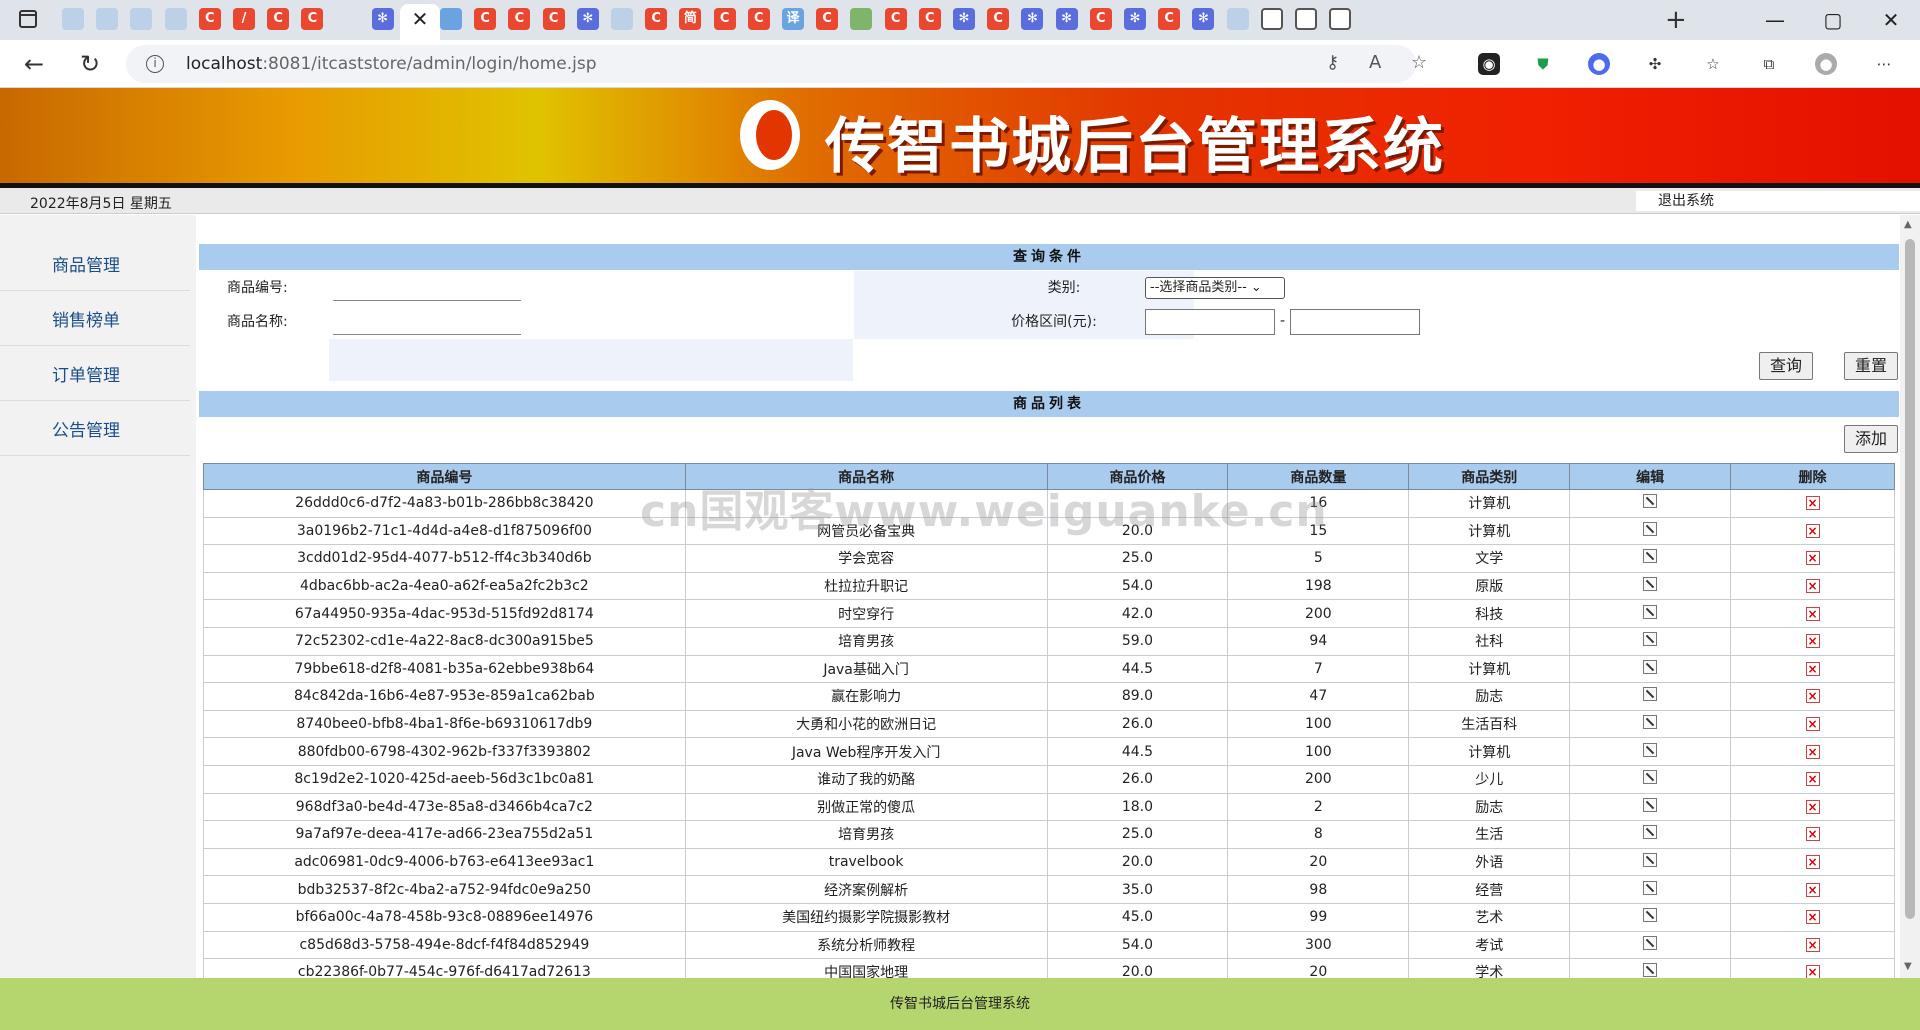 This screenshot has height=1030, width=1920. What do you see at coordinates (1355, 322) in the screenshot?
I see `price-max-input` at bounding box center [1355, 322].